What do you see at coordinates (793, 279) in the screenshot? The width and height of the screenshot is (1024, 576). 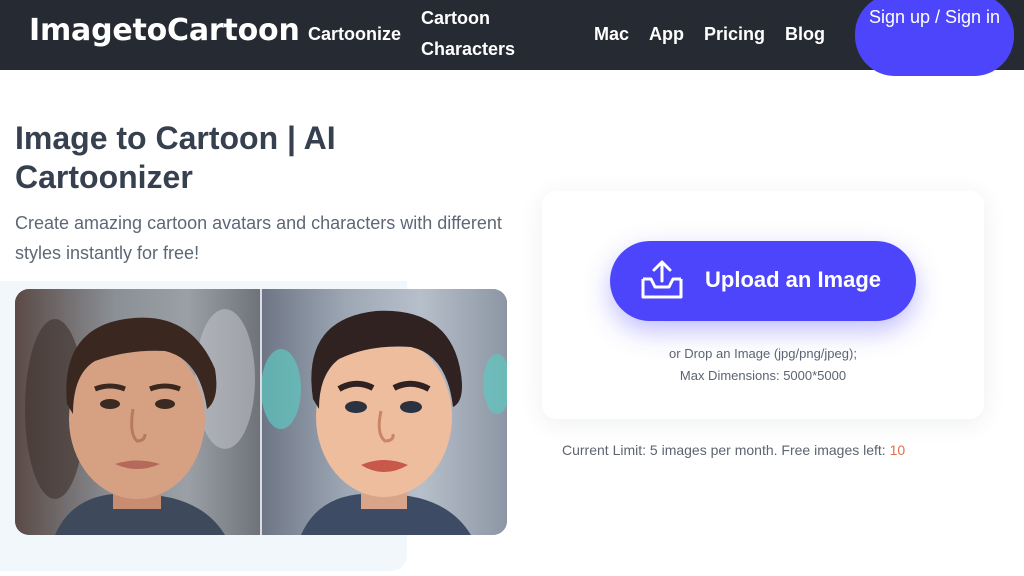 I see `upload-button-label: Upload an Image` at bounding box center [793, 279].